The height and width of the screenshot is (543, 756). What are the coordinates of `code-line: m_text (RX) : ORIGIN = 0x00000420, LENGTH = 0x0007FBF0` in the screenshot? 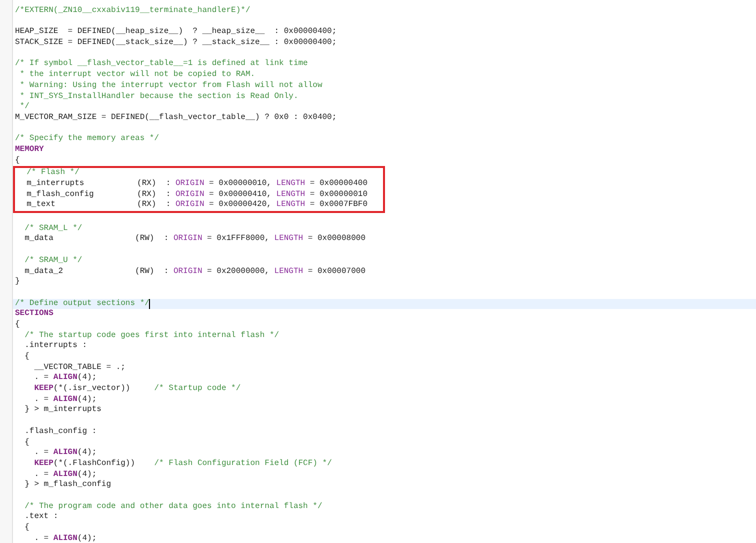 It's located at (197, 206).